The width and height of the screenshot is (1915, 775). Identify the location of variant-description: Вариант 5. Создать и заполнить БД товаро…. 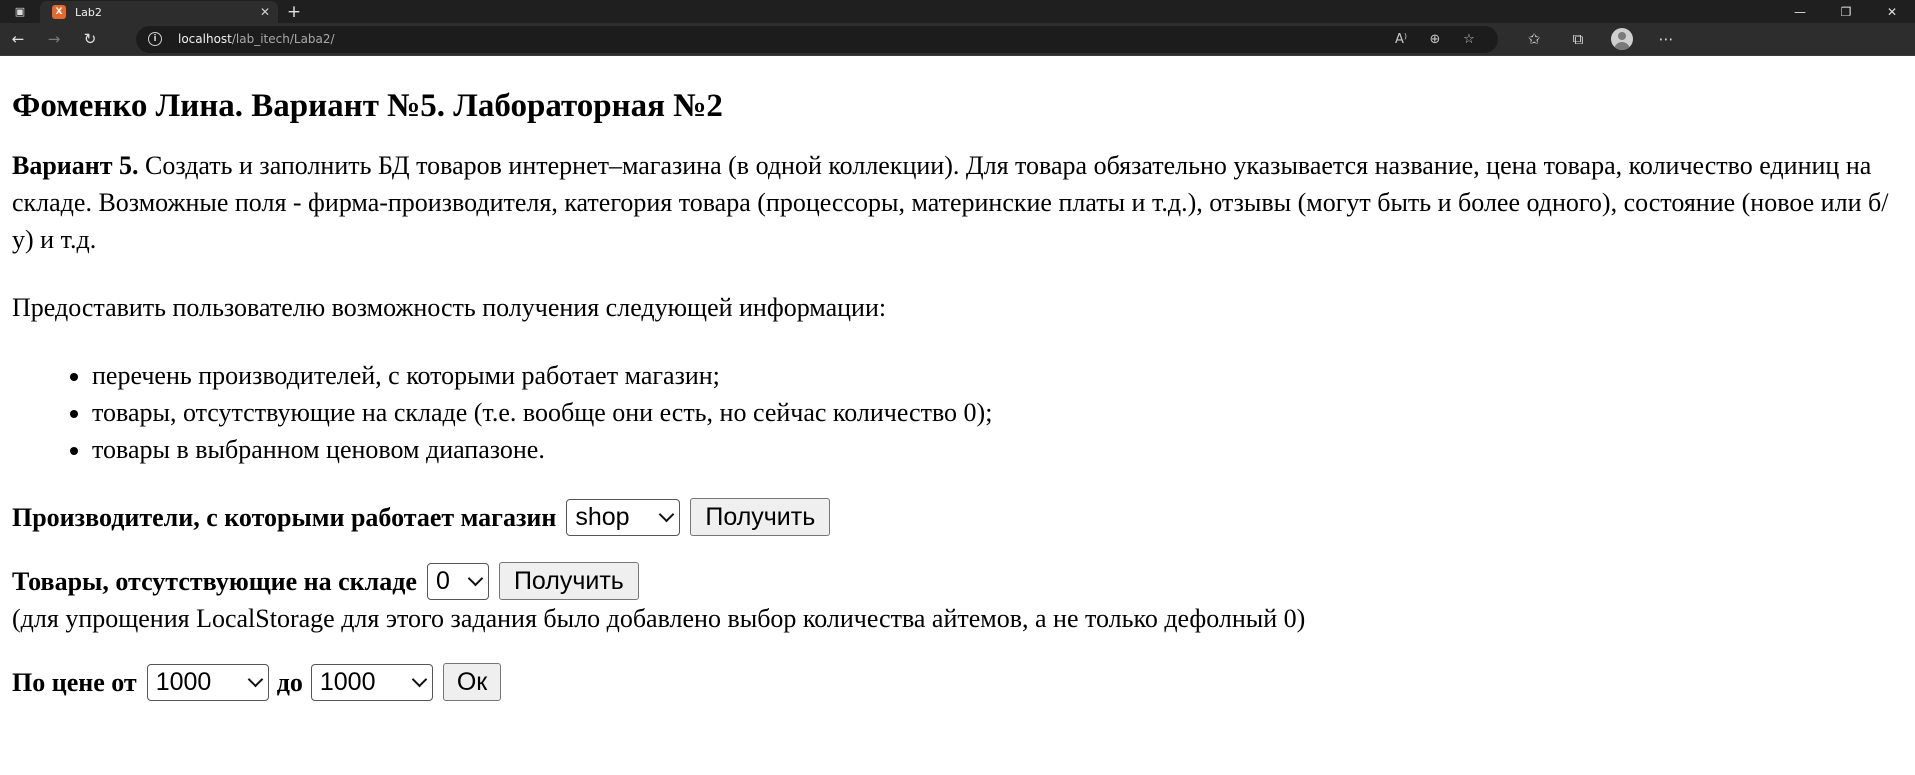
(957, 202).